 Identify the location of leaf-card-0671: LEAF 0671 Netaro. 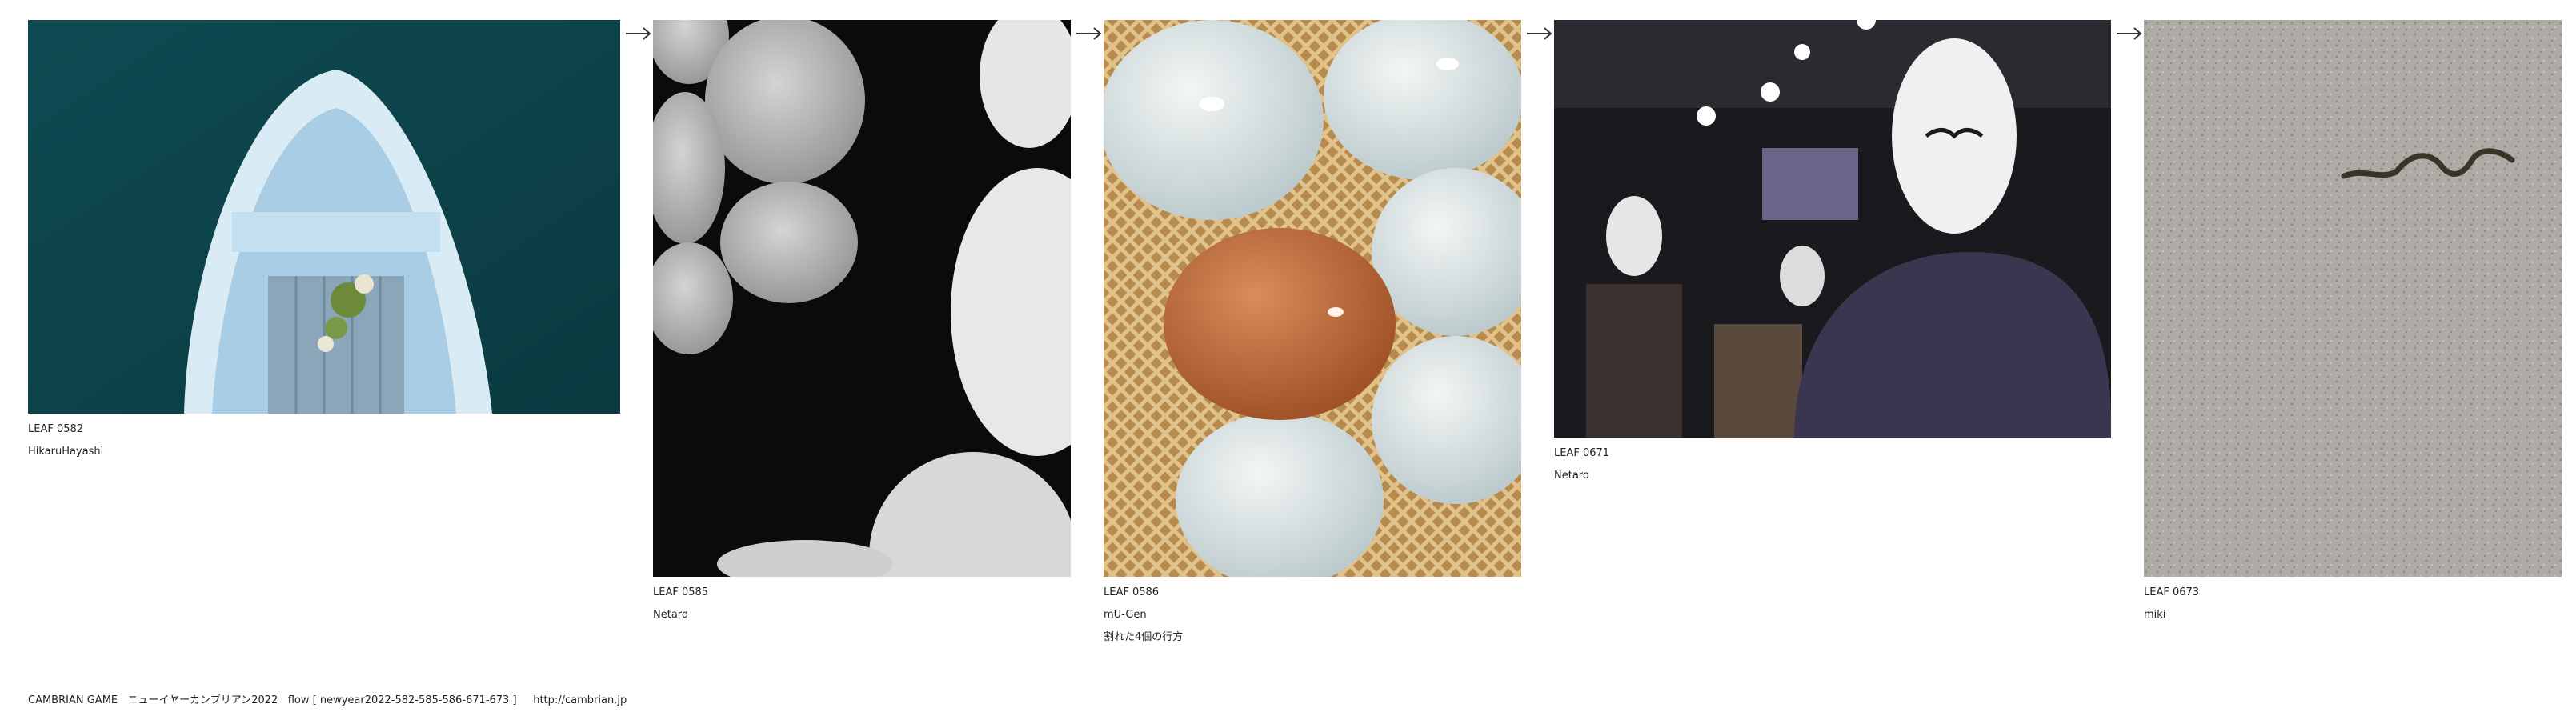
(1832, 253).